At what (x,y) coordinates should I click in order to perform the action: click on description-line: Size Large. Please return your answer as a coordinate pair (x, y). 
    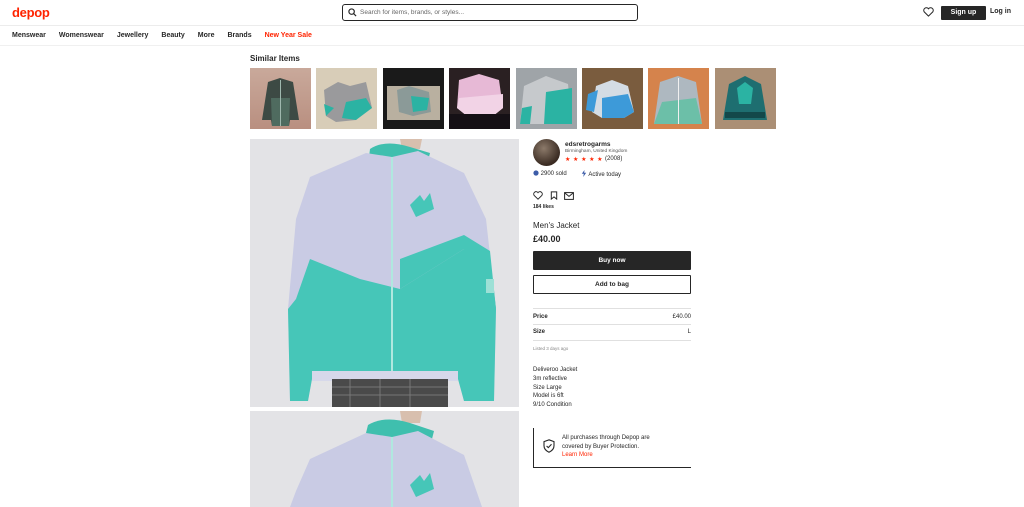
    Looking at the image, I should click on (547, 387).